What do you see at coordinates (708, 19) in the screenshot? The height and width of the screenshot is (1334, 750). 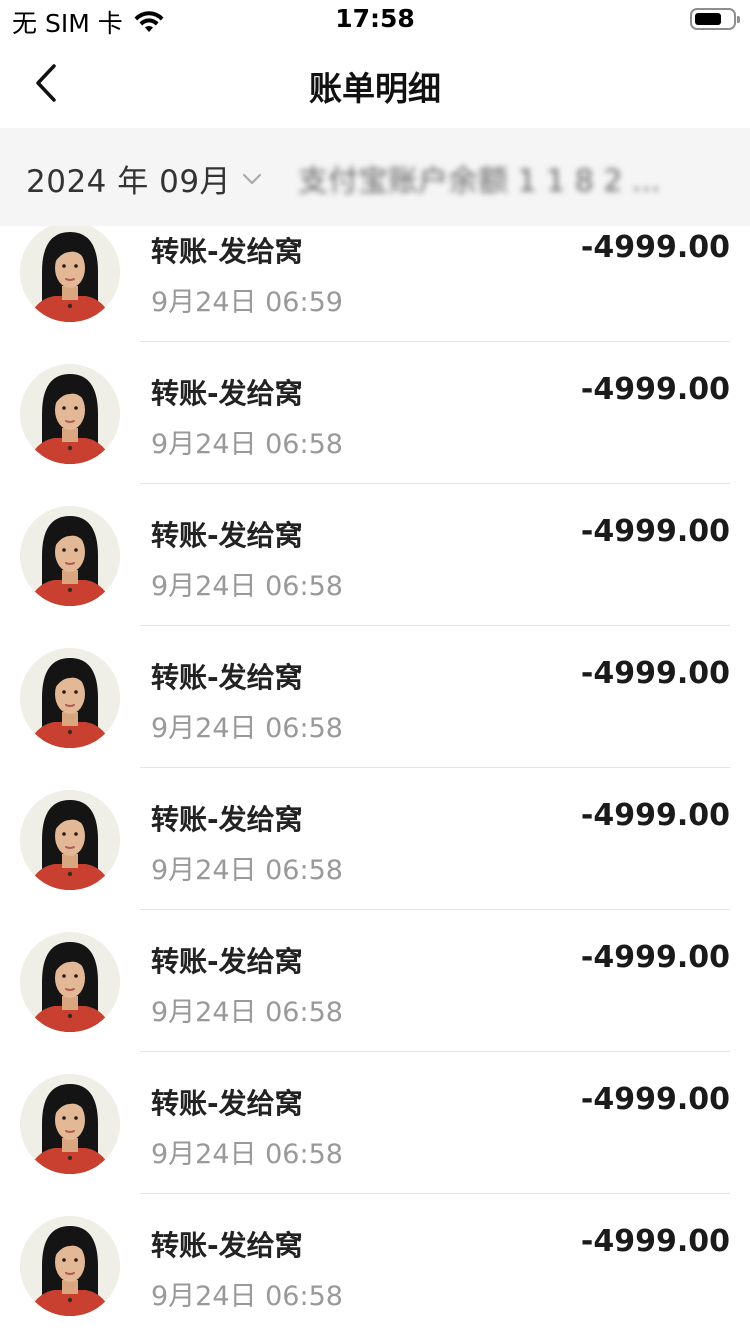 I see `battery-level` at bounding box center [708, 19].